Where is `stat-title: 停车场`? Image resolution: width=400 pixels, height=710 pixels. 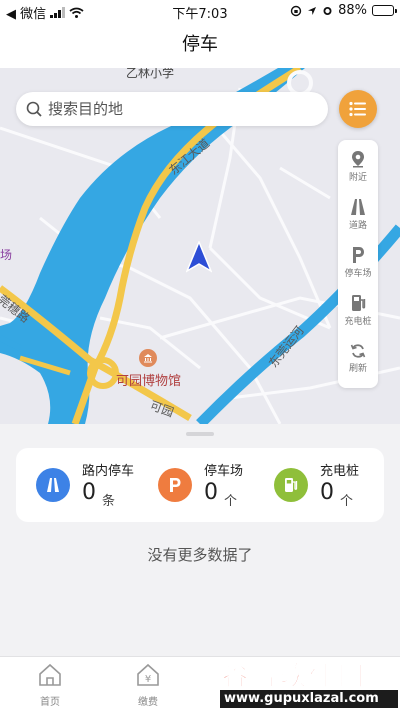 stat-title: 停车场 is located at coordinates (224, 471).